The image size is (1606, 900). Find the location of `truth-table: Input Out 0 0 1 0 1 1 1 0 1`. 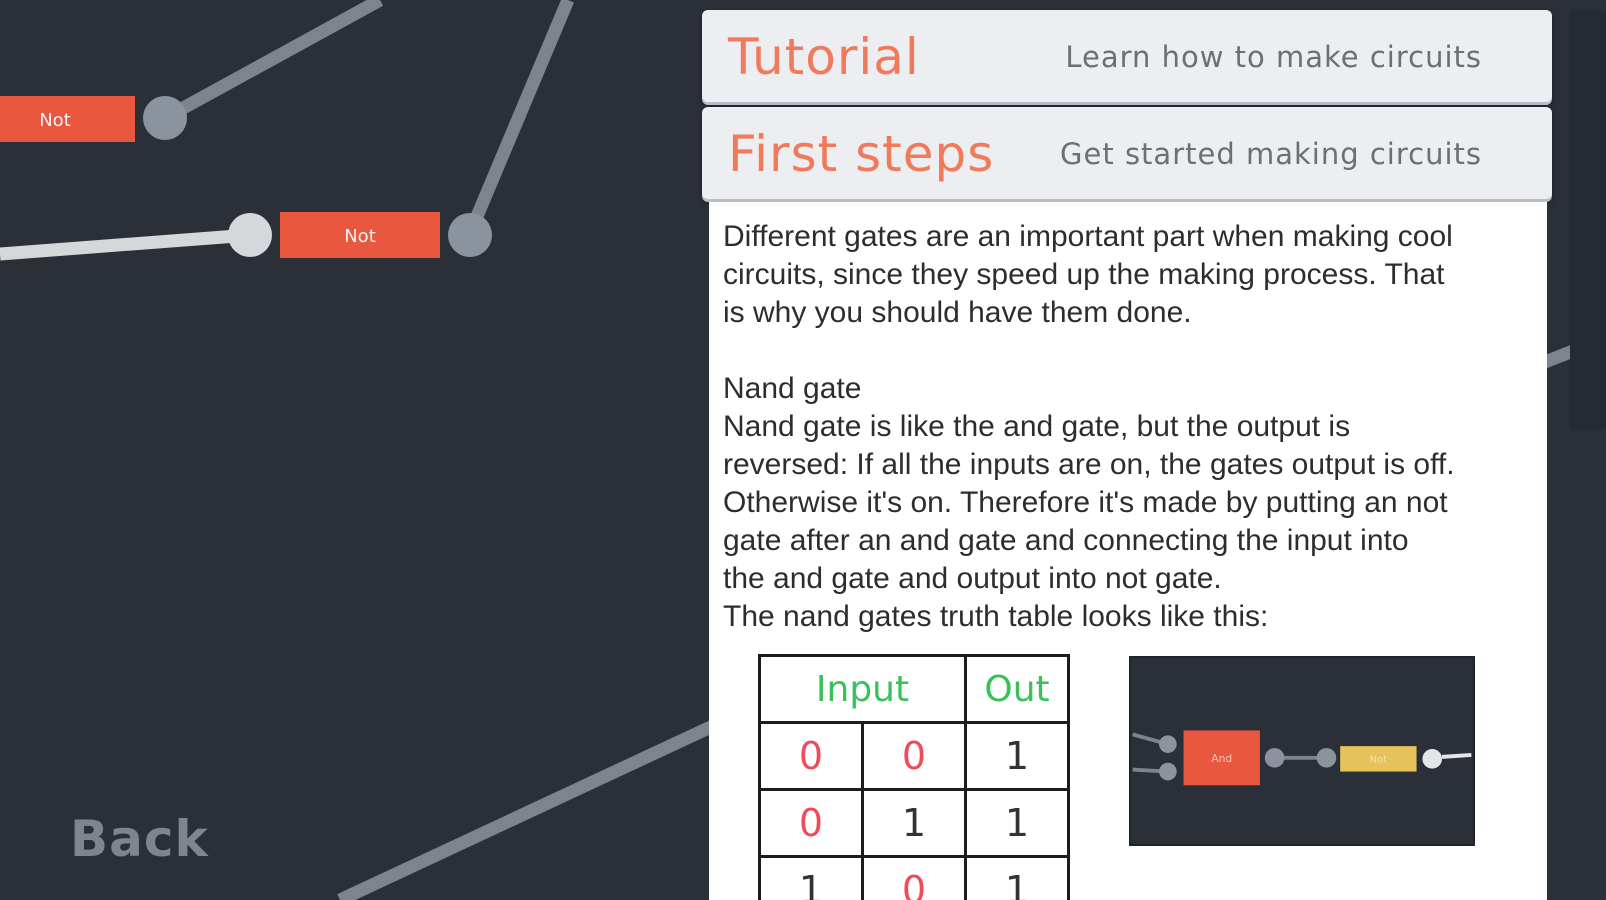

truth-table: Input Out 0 0 1 0 1 1 1 0 1 is located at coordinates (914, 777).